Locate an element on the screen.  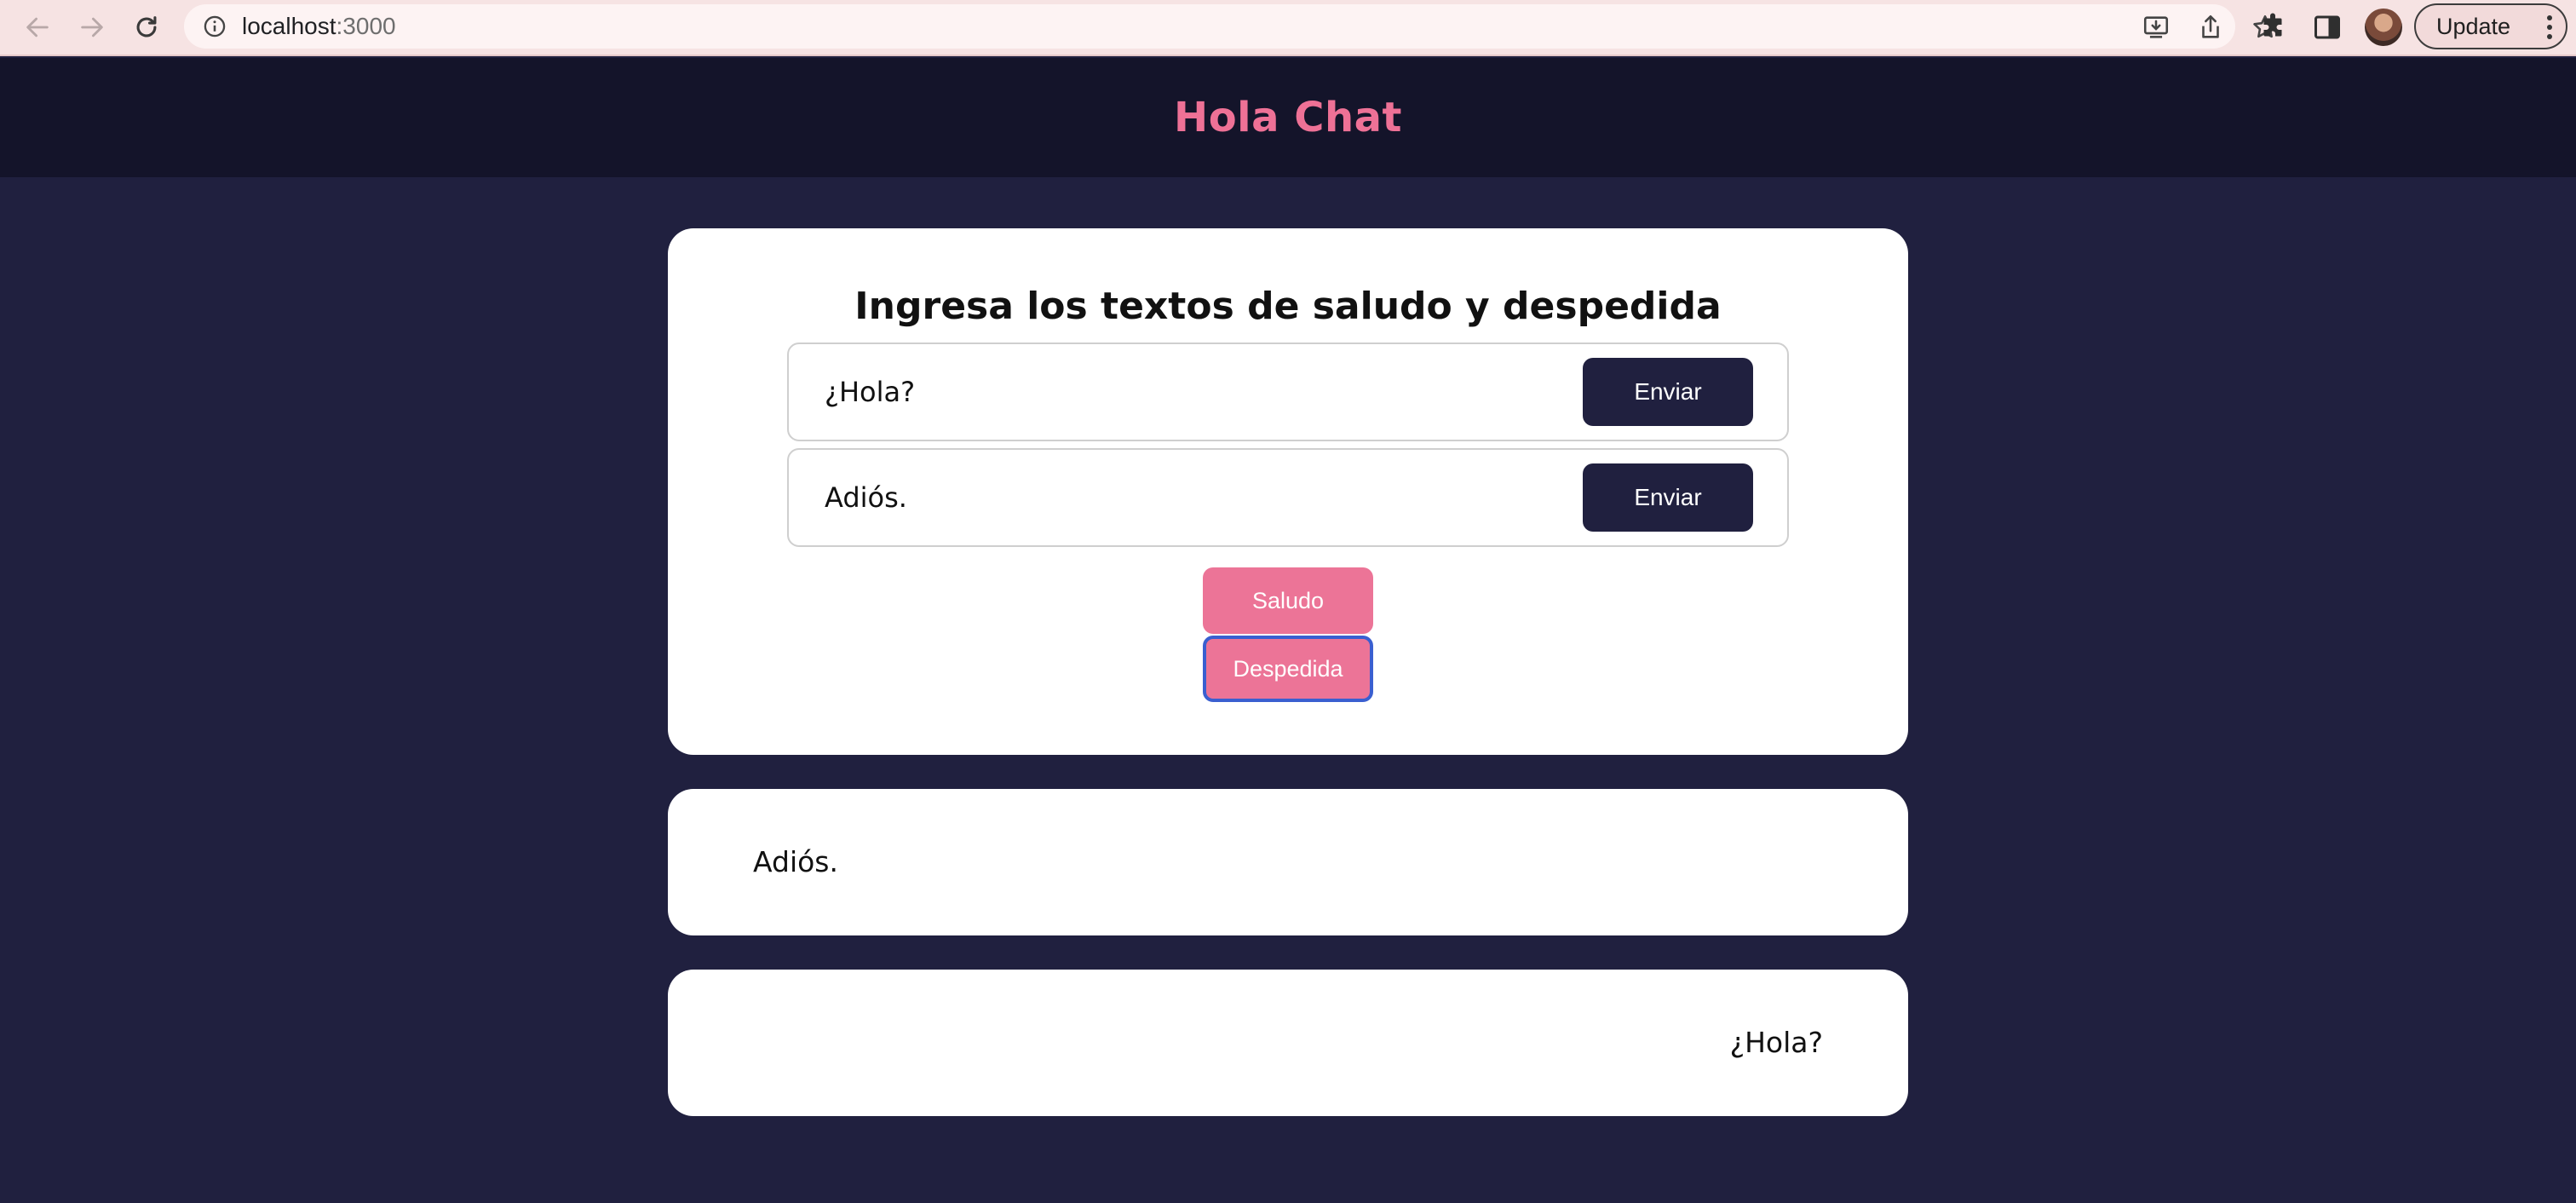
greeting-input-row: Enviar is located at coordinates (1288, 392).